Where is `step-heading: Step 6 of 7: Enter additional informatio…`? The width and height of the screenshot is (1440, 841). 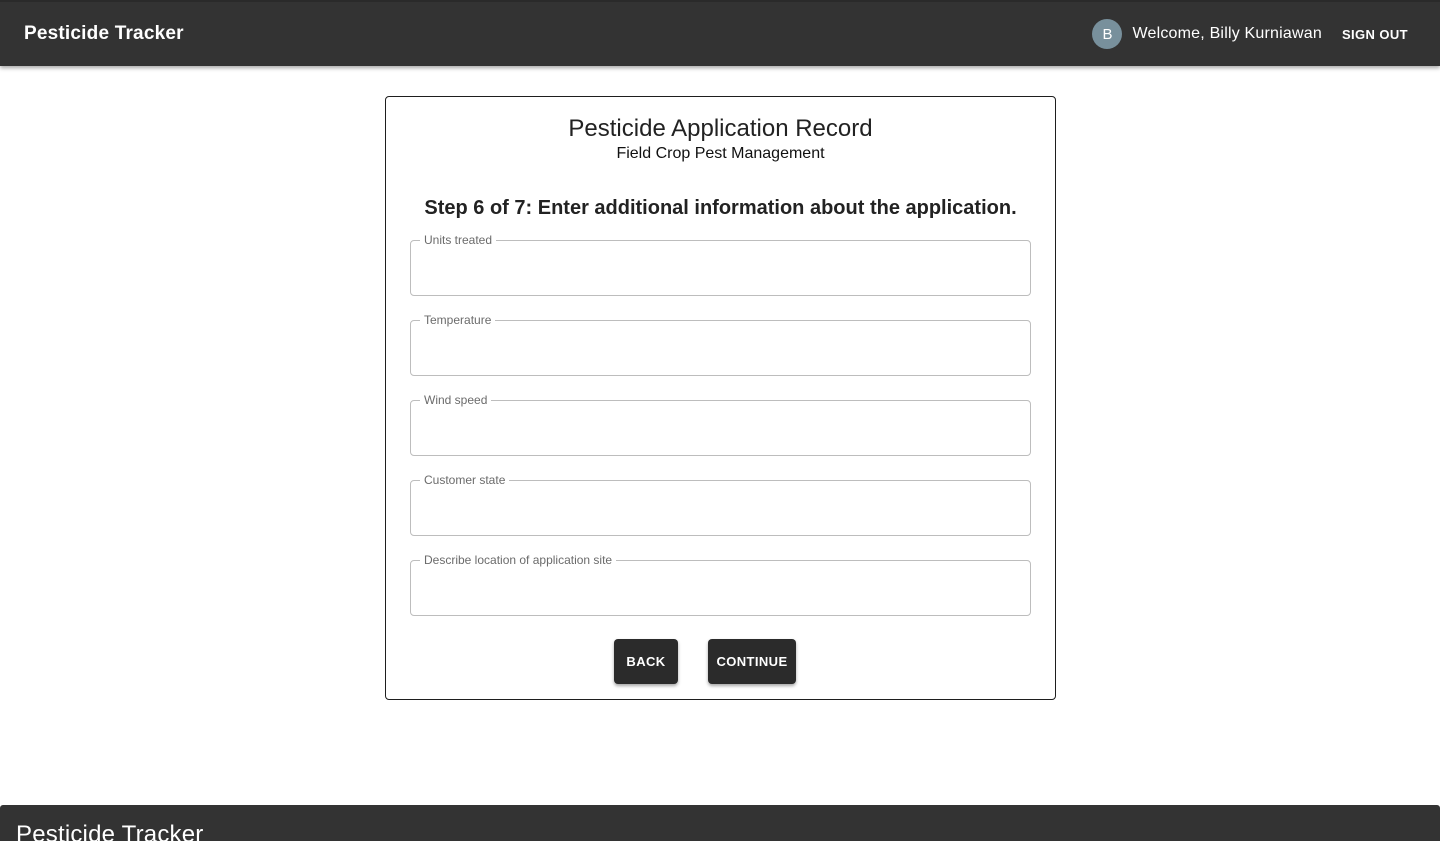 step-heading: Step 6 of 7: Enter additional informatio… is located at coordinates (720, 208).